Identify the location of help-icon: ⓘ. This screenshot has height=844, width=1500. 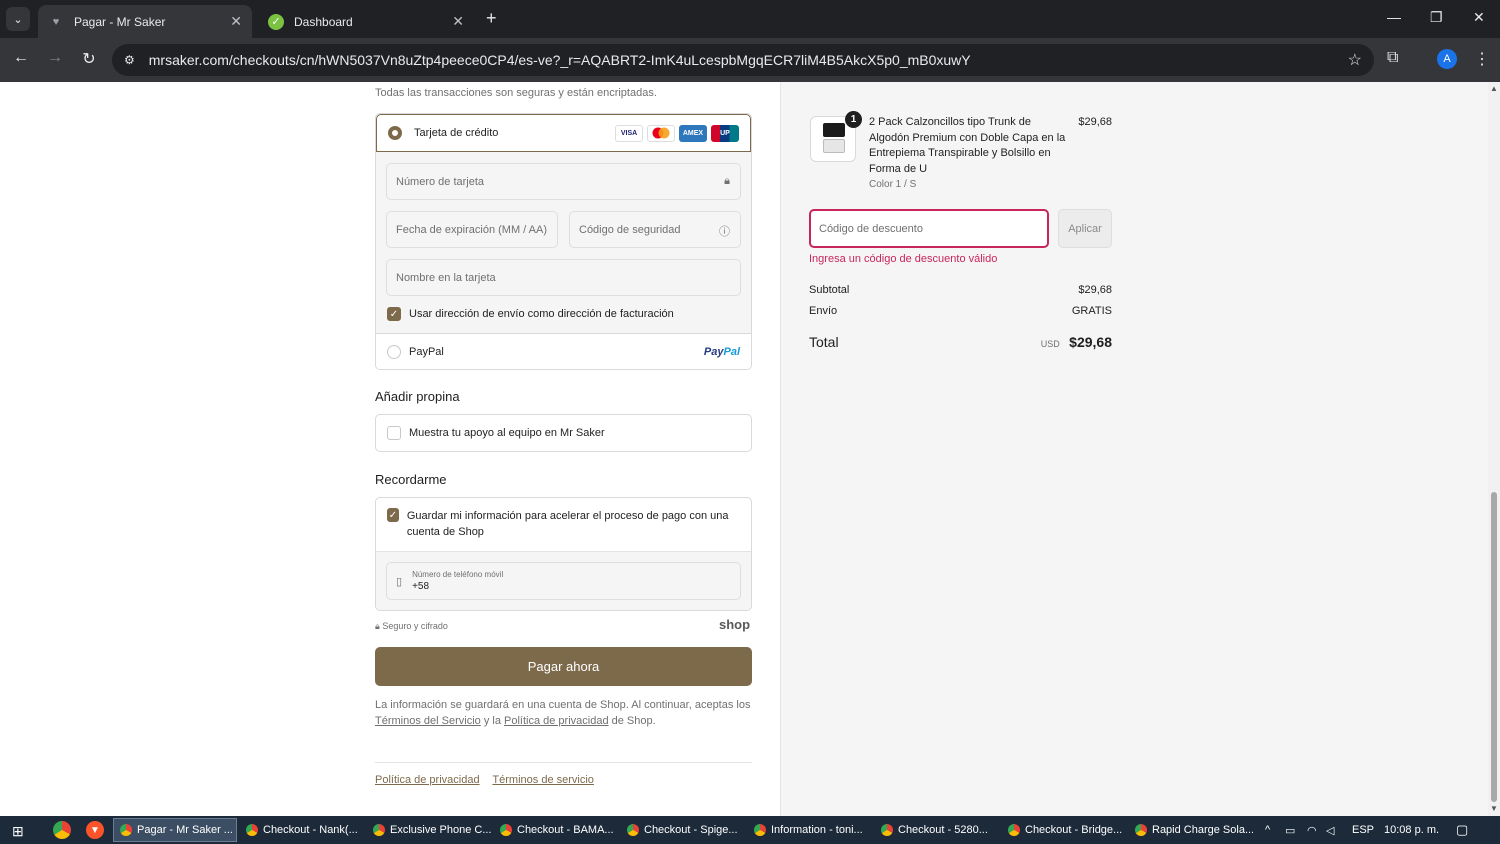
(724, 231).